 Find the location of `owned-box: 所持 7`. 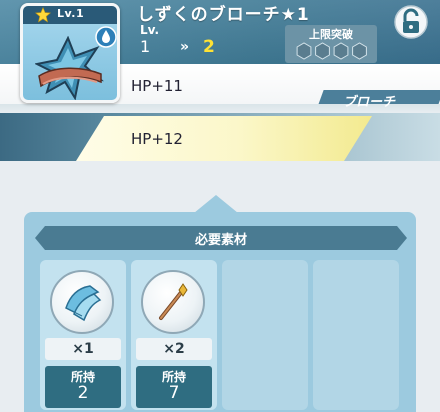

owned-box: 所持 7 is located at coordinates (174, 387).